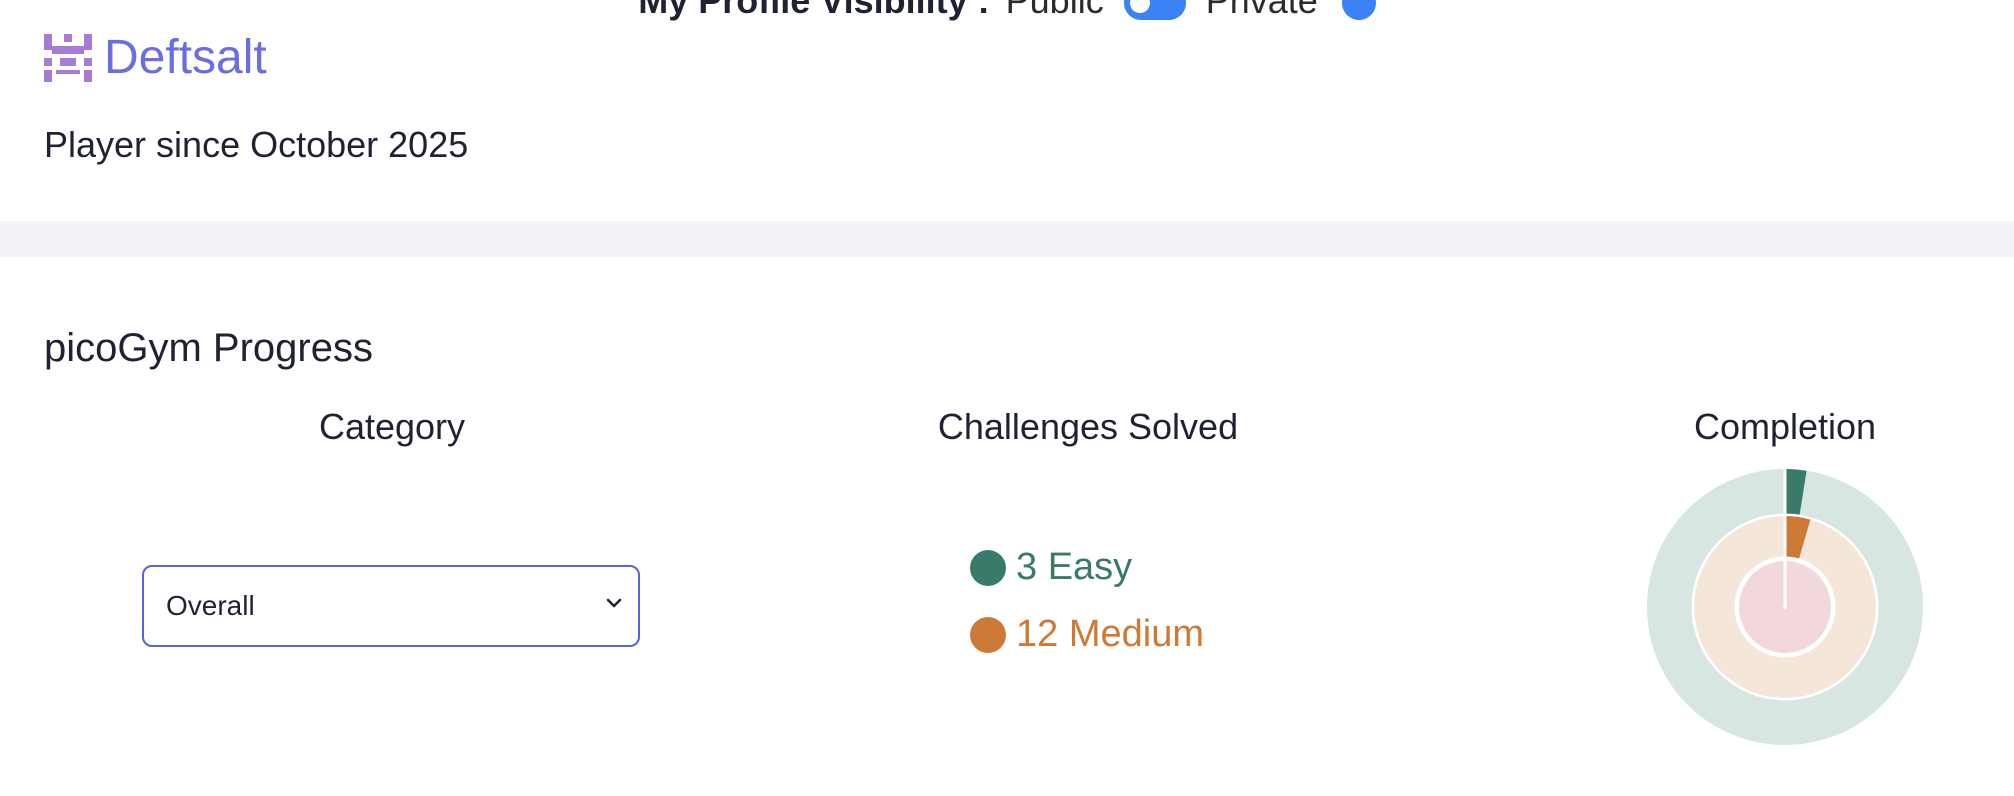 The height and width of the screenshot is (796, 2014). What do you see at coordinates (988, 567) in the screenshot?
I see `easy-dot` at bounding box center [988, 567].